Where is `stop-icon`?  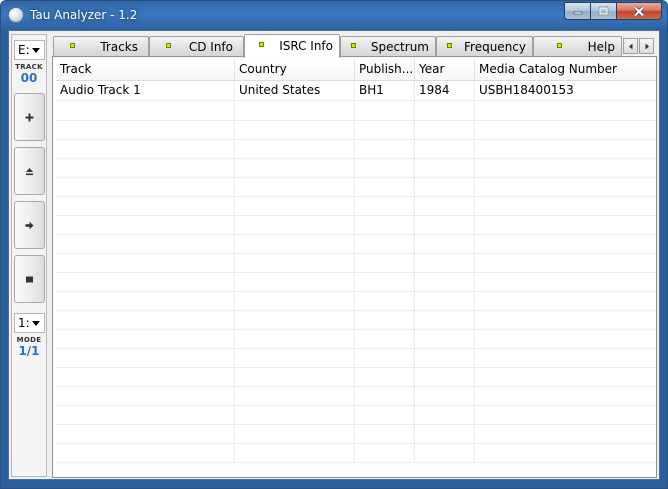 stop-icon is located at coordinates (29, 279).